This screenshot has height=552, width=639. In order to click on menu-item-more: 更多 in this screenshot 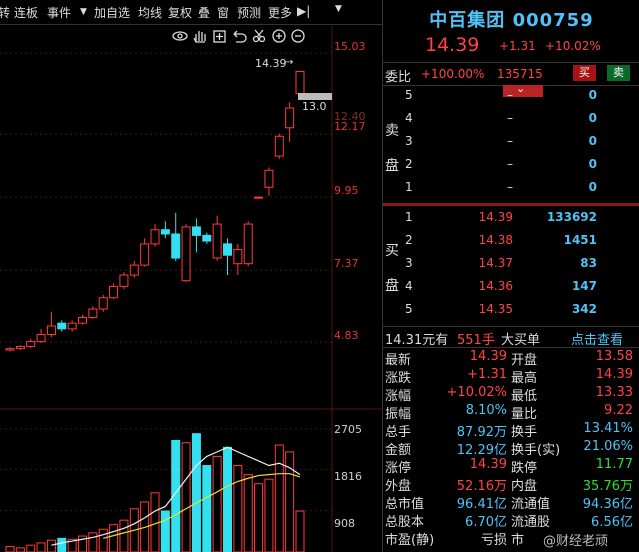, I will do `click(280, 12)`.